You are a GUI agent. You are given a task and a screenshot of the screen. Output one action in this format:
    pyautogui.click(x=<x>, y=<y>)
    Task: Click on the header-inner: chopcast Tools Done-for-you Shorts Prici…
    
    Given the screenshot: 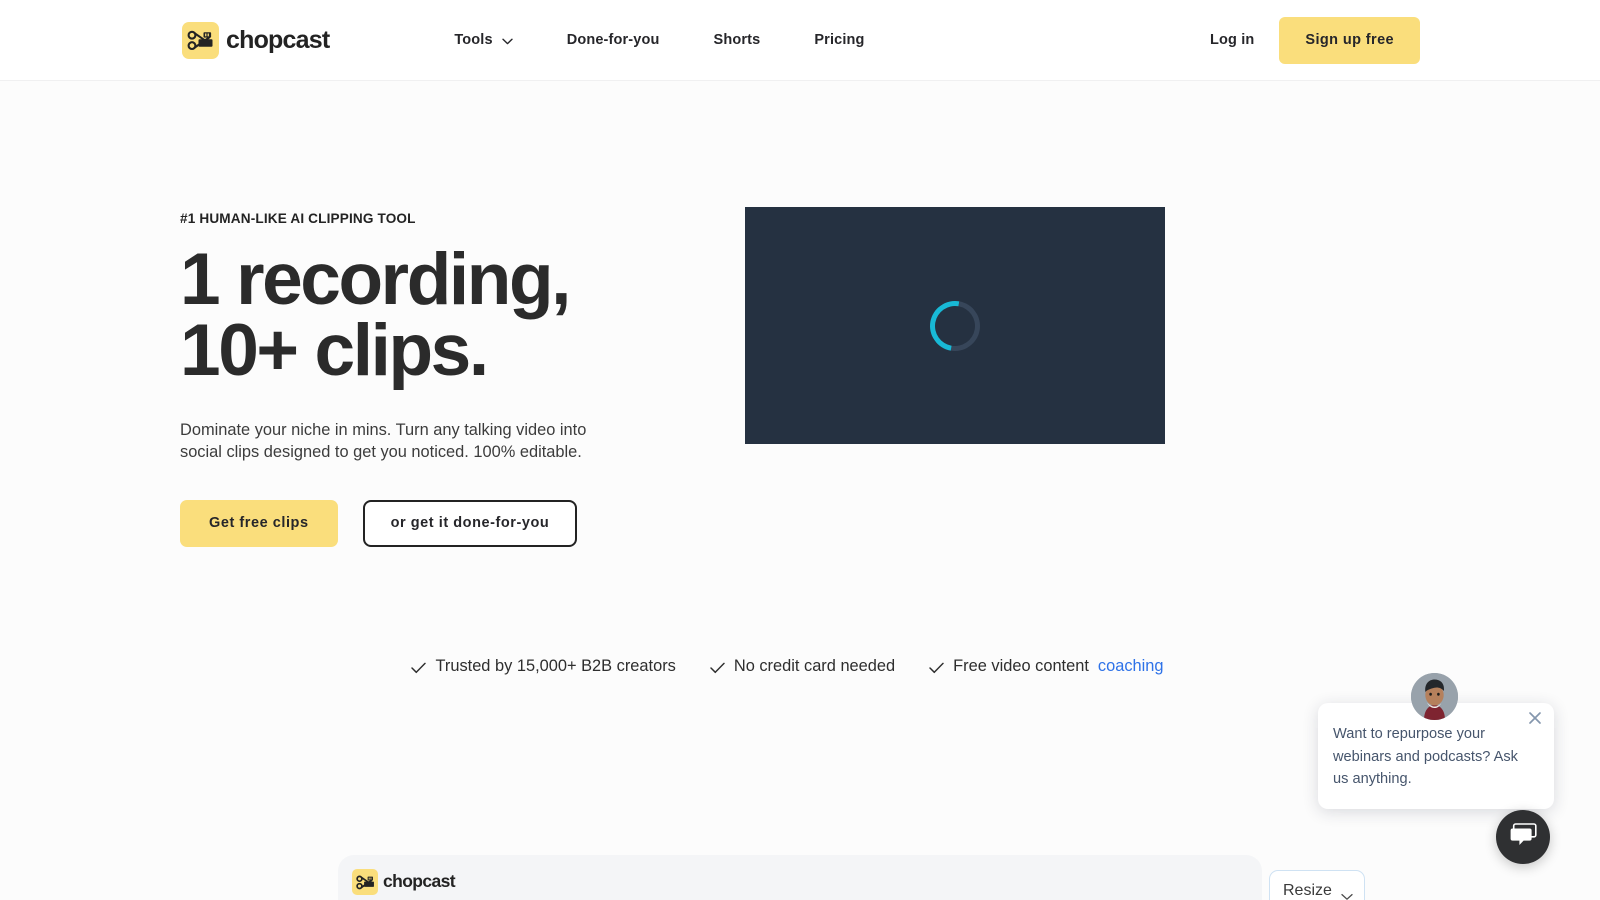 What is the action you would take?
    pyautogui.click(x=800, y=40)
    